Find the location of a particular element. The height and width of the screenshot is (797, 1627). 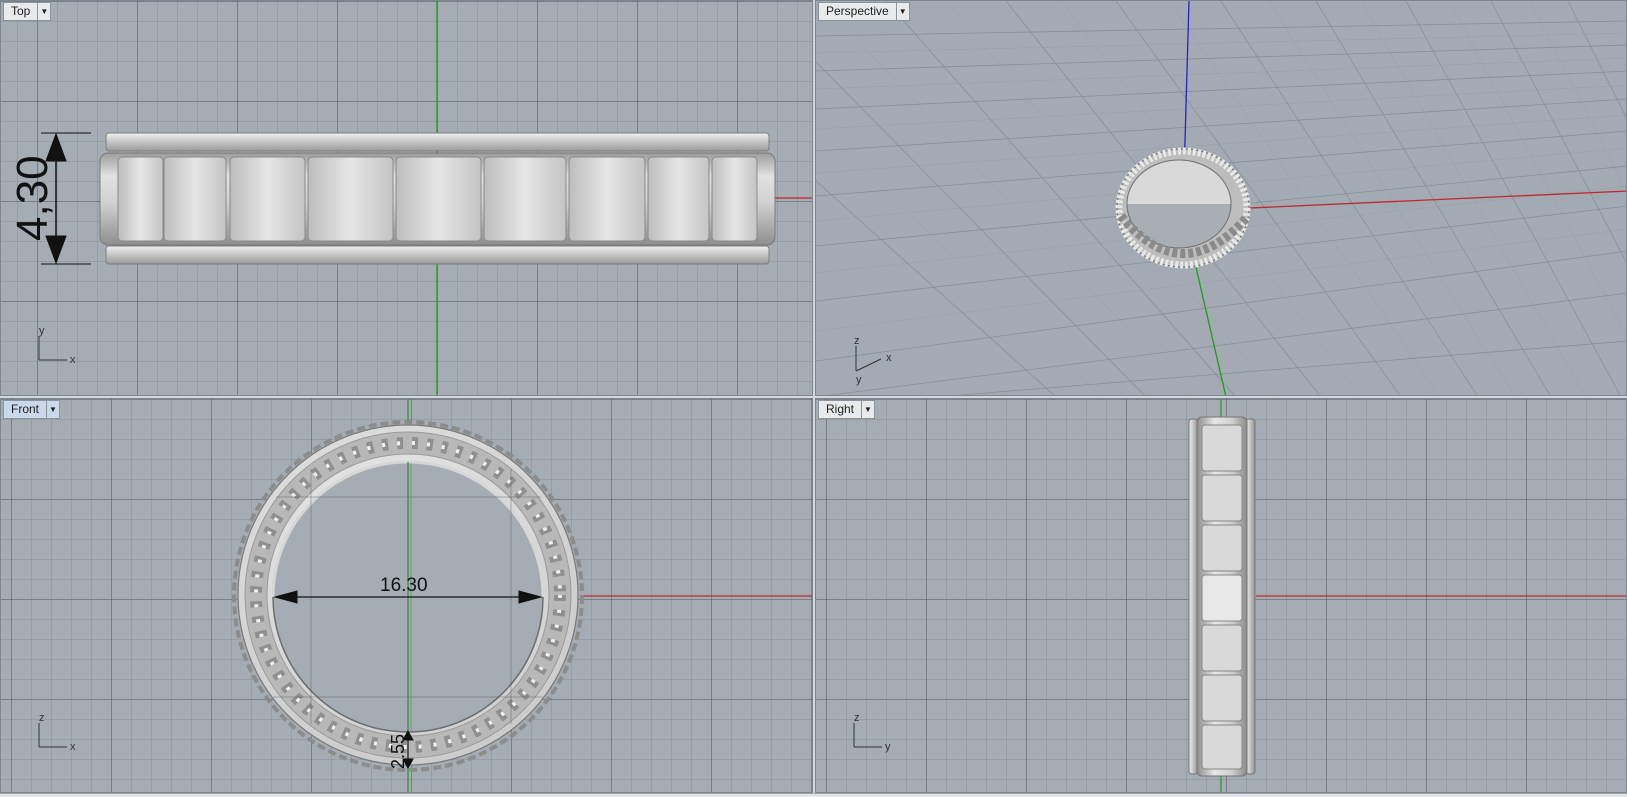

viewport-title: Front is located at coordinates (25, 409).